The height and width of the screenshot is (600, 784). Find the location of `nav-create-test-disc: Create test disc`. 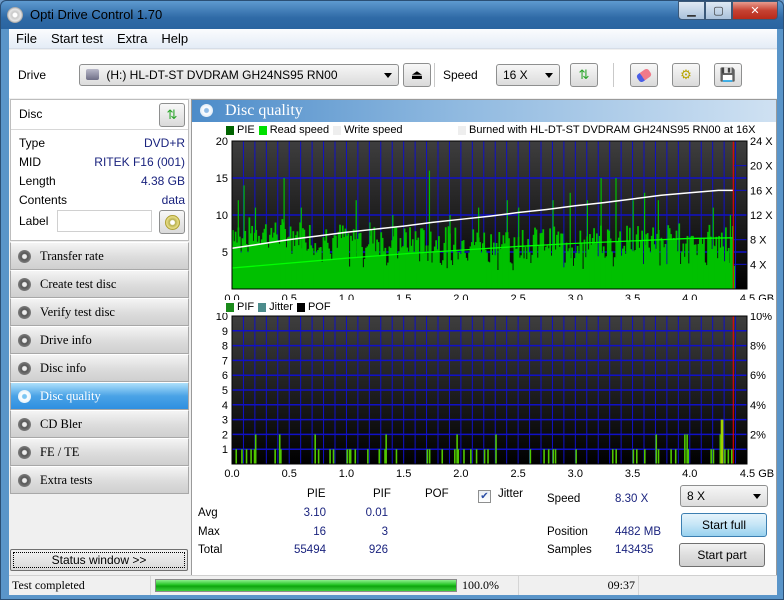

nav-create-test-disc: Create test disc is located at coordinates (99, 284).